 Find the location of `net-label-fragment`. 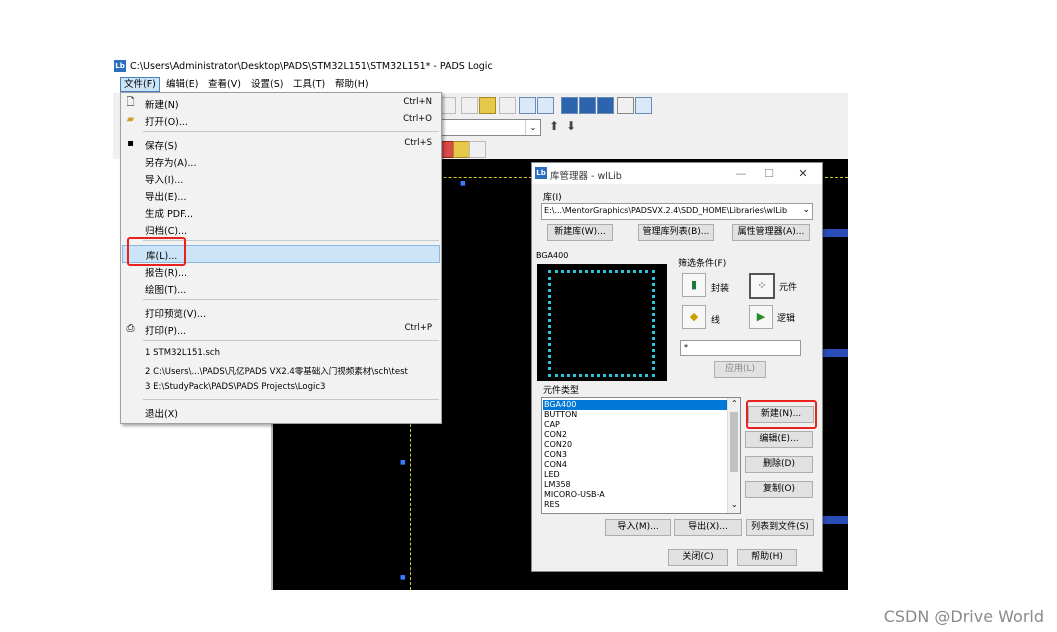

net-label-fragment is located at coordinates (834, 520).